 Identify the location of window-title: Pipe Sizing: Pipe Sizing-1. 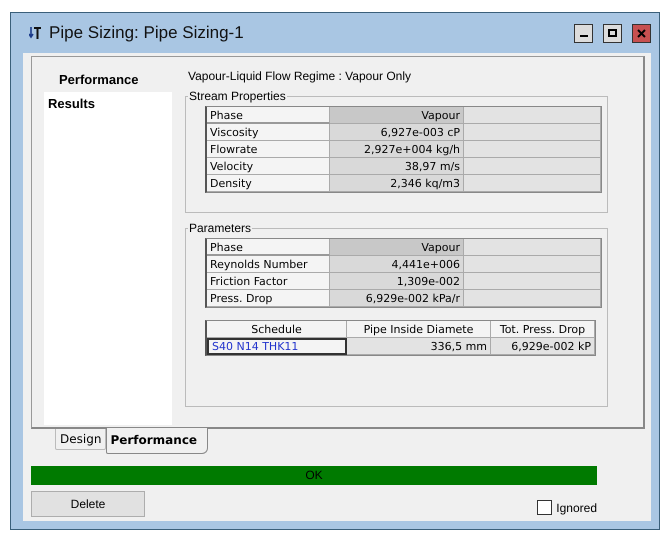
(147, 33).